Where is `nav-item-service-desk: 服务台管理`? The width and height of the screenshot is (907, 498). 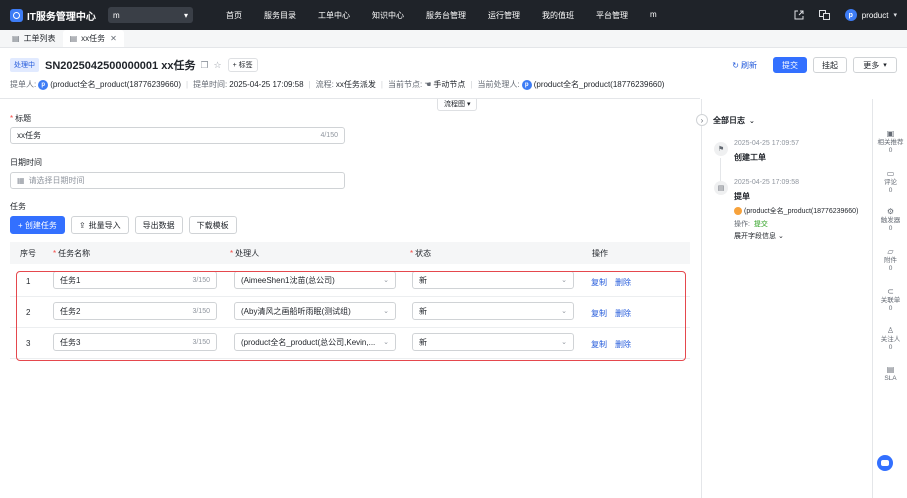
nav-item-service-desk: 服务台管理 is located at coordinates (446, 15).